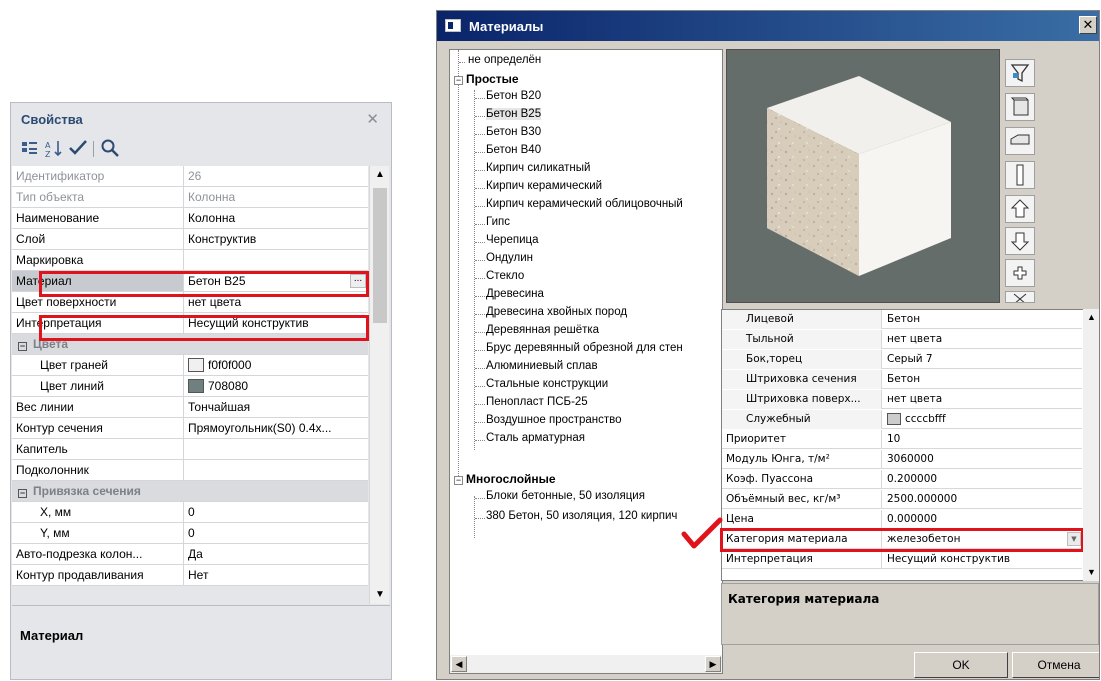  Describe the element at coordinates (52, 635) in the screenshot. I see `description-title: Материал` at that location.